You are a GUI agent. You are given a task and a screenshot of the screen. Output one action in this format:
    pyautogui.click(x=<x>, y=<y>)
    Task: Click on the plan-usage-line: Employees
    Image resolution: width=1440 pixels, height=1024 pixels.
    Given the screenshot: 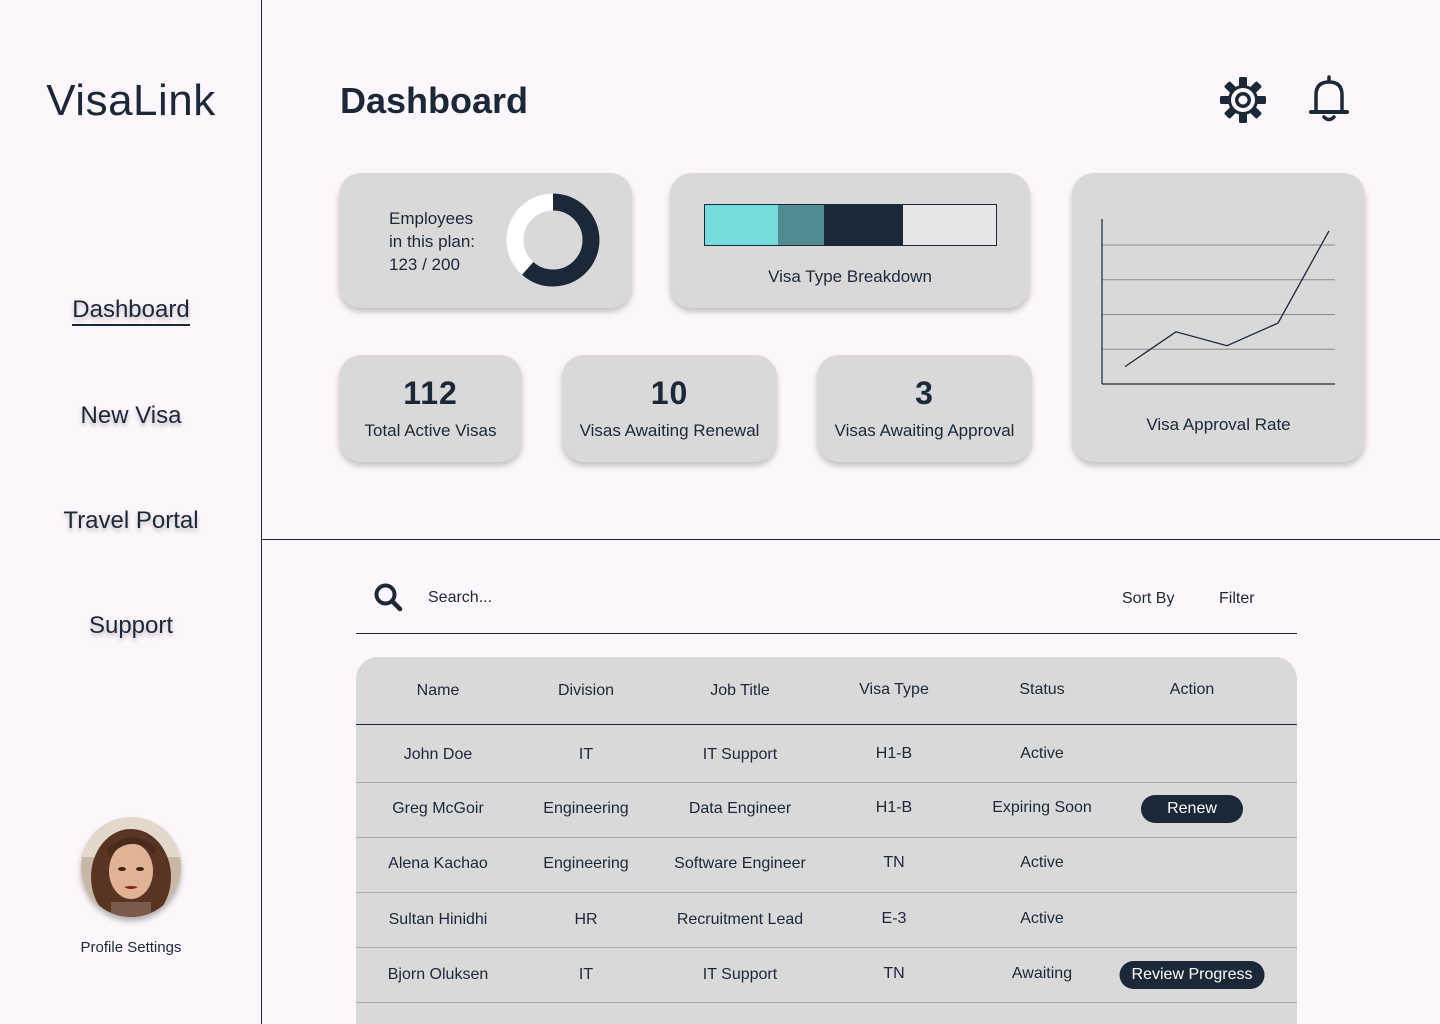 What is the action you would take?
    pyautogui.click(x=431, y=218)
    